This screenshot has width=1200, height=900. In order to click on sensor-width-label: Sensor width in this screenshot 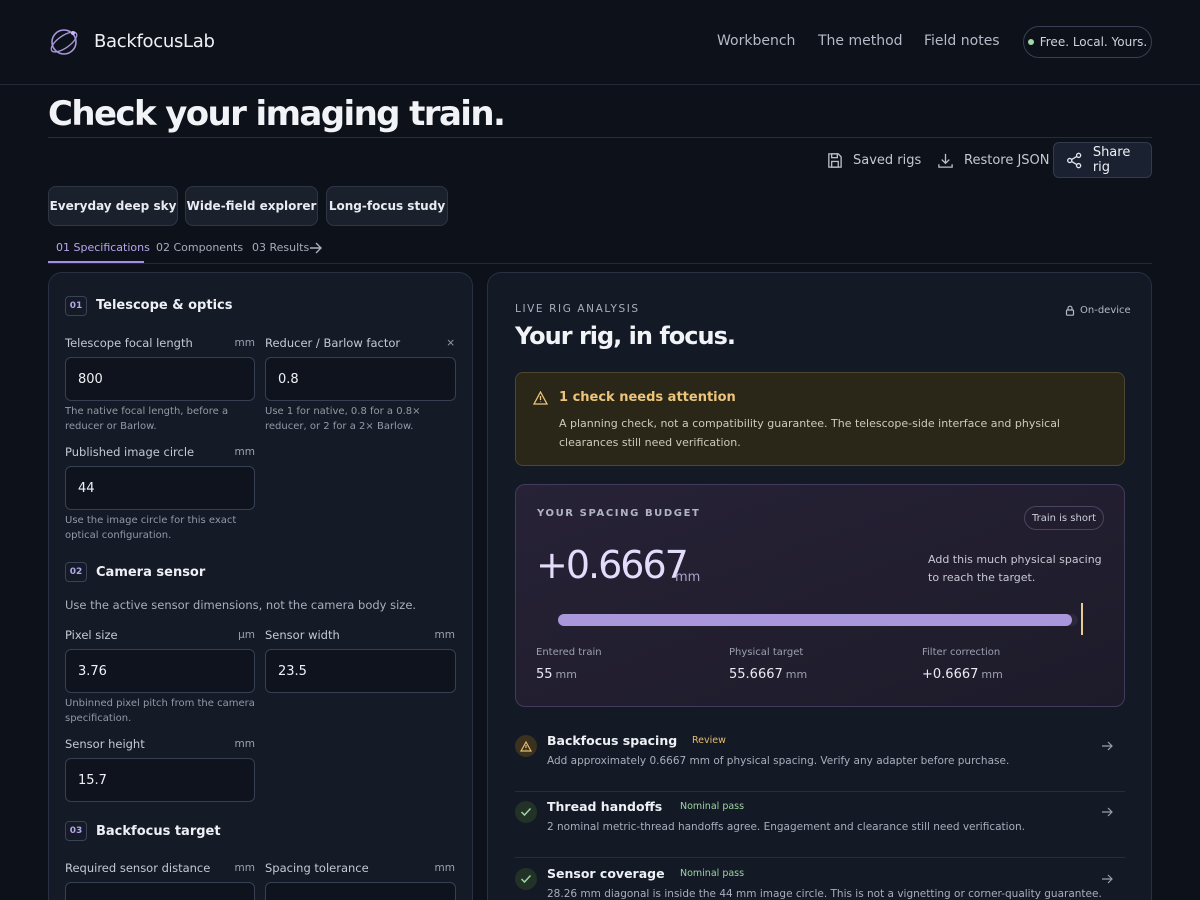, I will do `click(302, 635)`.